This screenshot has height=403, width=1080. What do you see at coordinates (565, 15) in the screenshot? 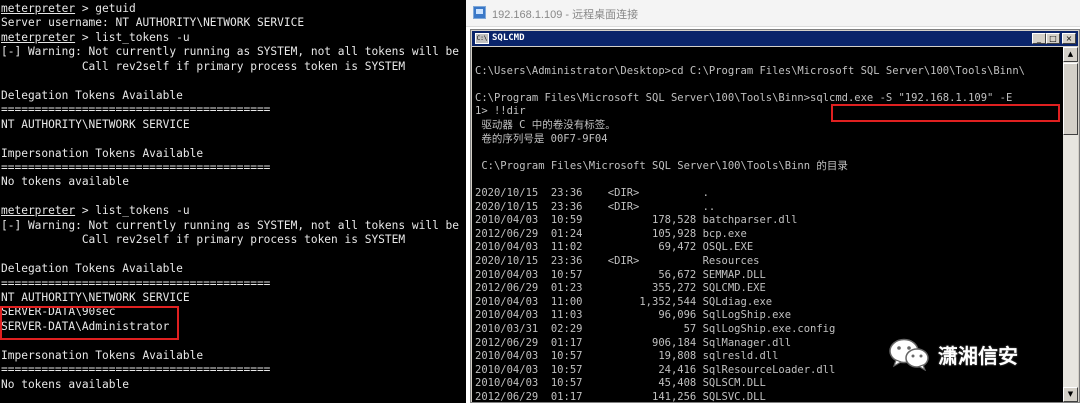
I see `remote-desktop-title: 192.168.1.109 - 远程桌面连接` at bounding box center [565, 15].